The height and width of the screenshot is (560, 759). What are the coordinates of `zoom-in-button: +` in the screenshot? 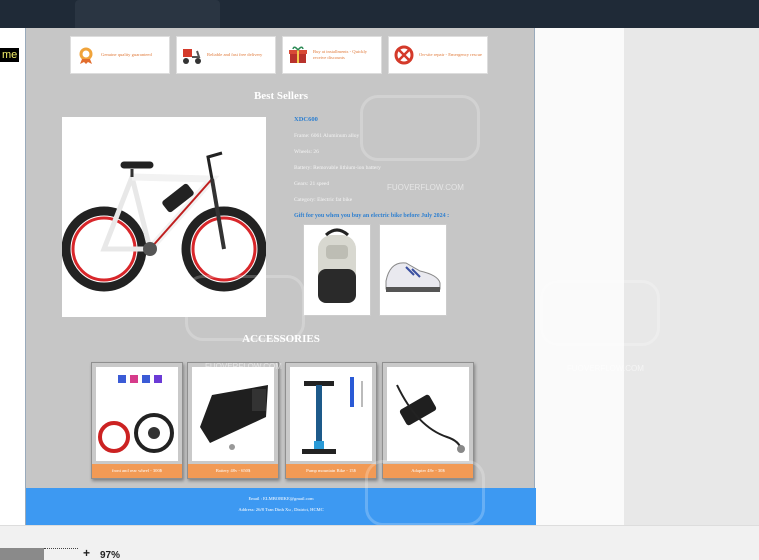 It's located at (86, 553).